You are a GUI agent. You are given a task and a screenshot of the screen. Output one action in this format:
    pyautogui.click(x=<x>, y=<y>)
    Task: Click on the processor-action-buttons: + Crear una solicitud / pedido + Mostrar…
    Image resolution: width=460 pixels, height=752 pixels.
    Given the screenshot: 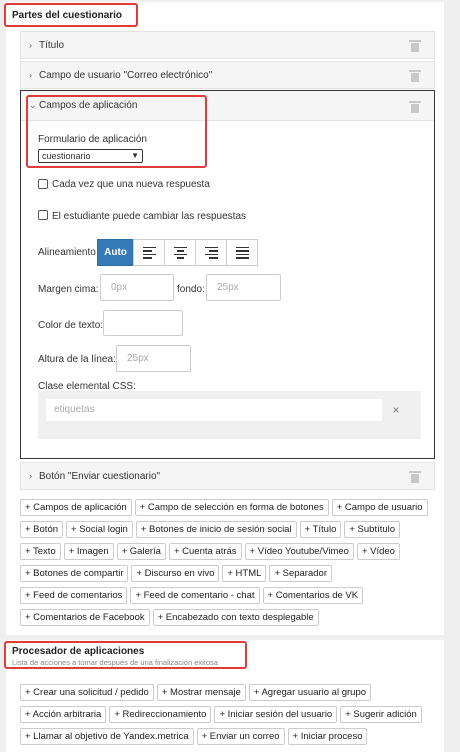 What is the action you would take?
    pyautogui.click(x=227, y=717)
    